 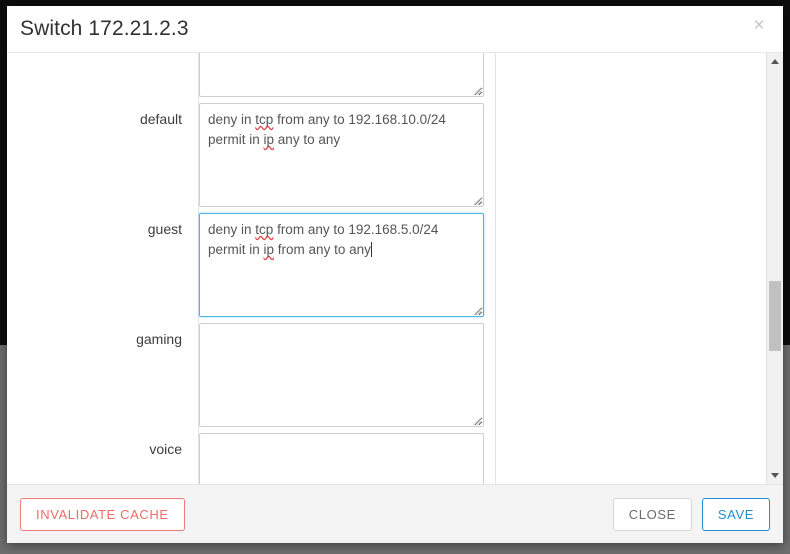 I want to click on invalidate-cache-button: INVALIDATE CACHE, so click(x=102, y=514).